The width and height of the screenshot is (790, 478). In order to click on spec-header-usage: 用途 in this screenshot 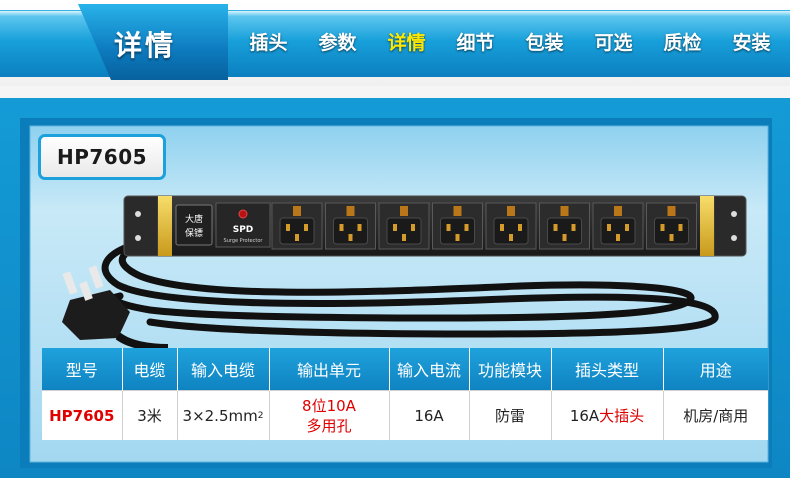, I will do `click(715, 369)`.